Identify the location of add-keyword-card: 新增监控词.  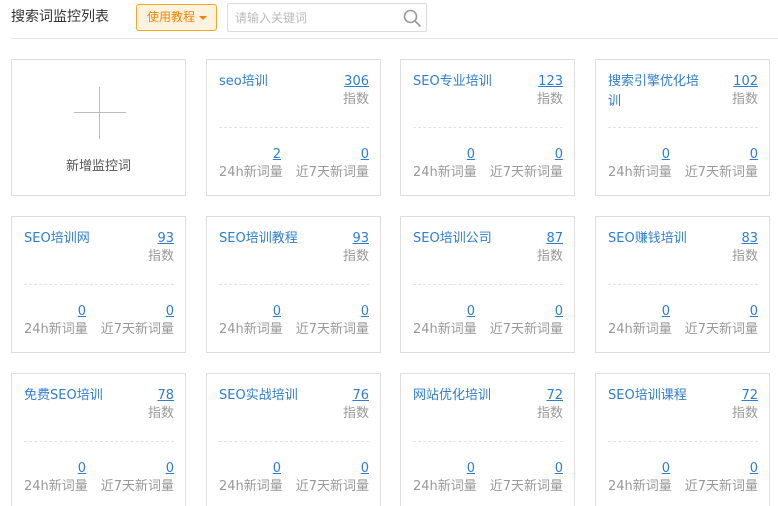
(98, 127).